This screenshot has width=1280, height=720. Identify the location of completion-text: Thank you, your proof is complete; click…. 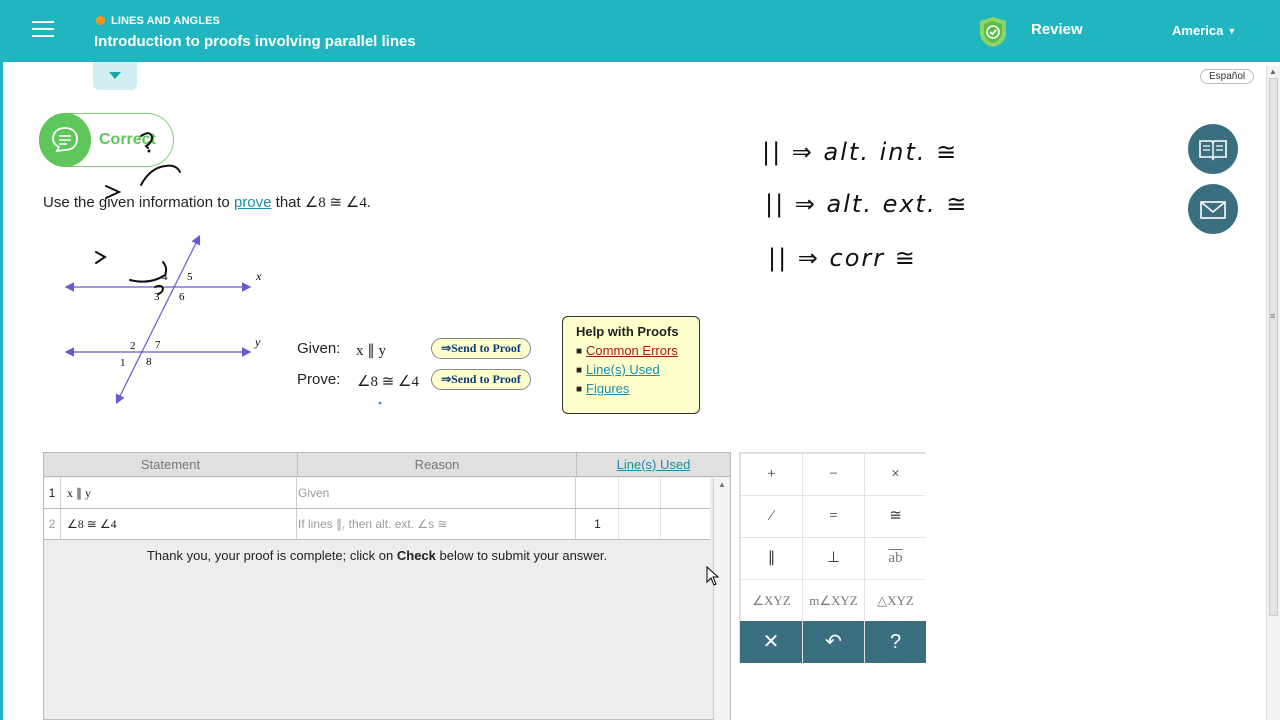
(270, 555).